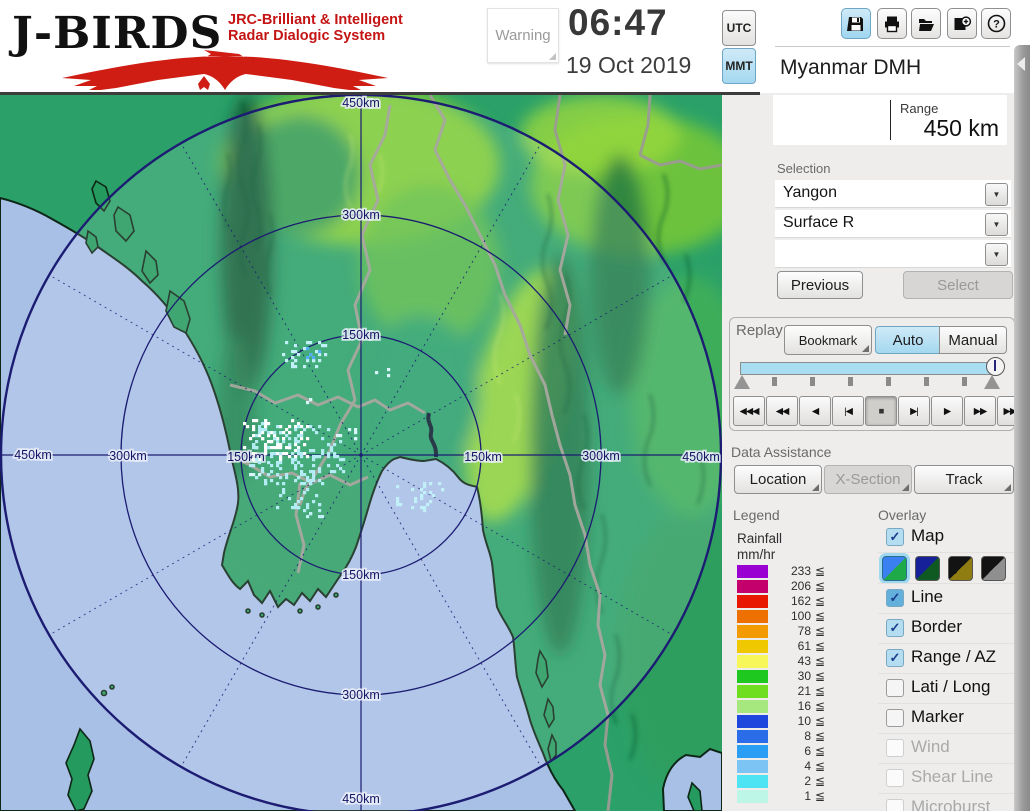  What do you see at coordinates (868, 479) in the screenshot?
I see `x-section-button: X-Section` at bounding box center [868, 479].